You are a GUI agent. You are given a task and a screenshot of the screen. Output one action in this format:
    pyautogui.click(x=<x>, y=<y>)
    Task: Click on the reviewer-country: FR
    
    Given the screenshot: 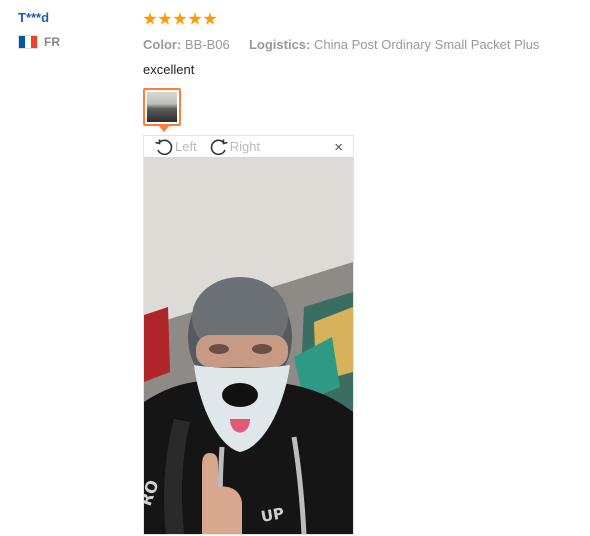 What is the action you would take?
    pyautogui.click(x=39, y=42)
    